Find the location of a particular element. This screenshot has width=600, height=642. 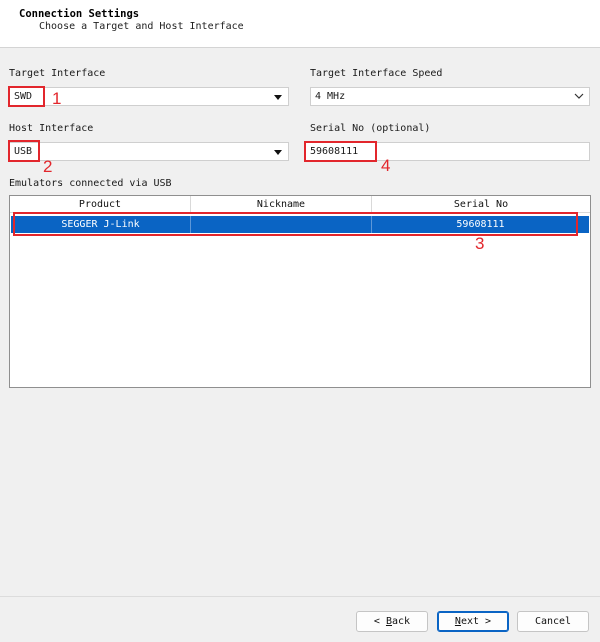

serial-no-label: Serial No (optional) is located at coordinates (370, 128).